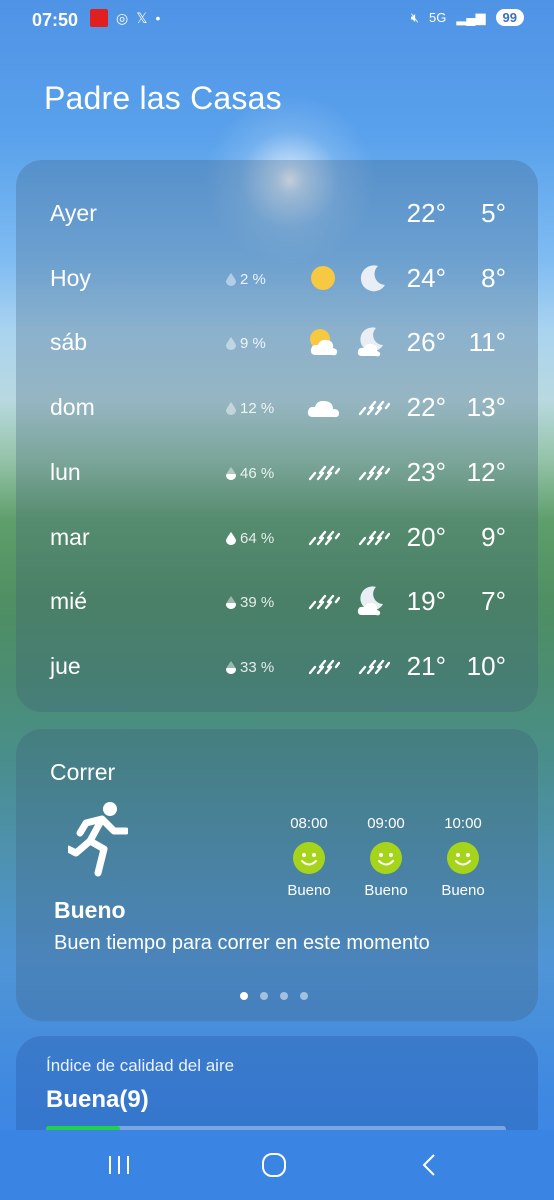 The image size is (554, 1200). I want to click on forecast-row: mié 39 % 19° 7°, so click(277, 602).